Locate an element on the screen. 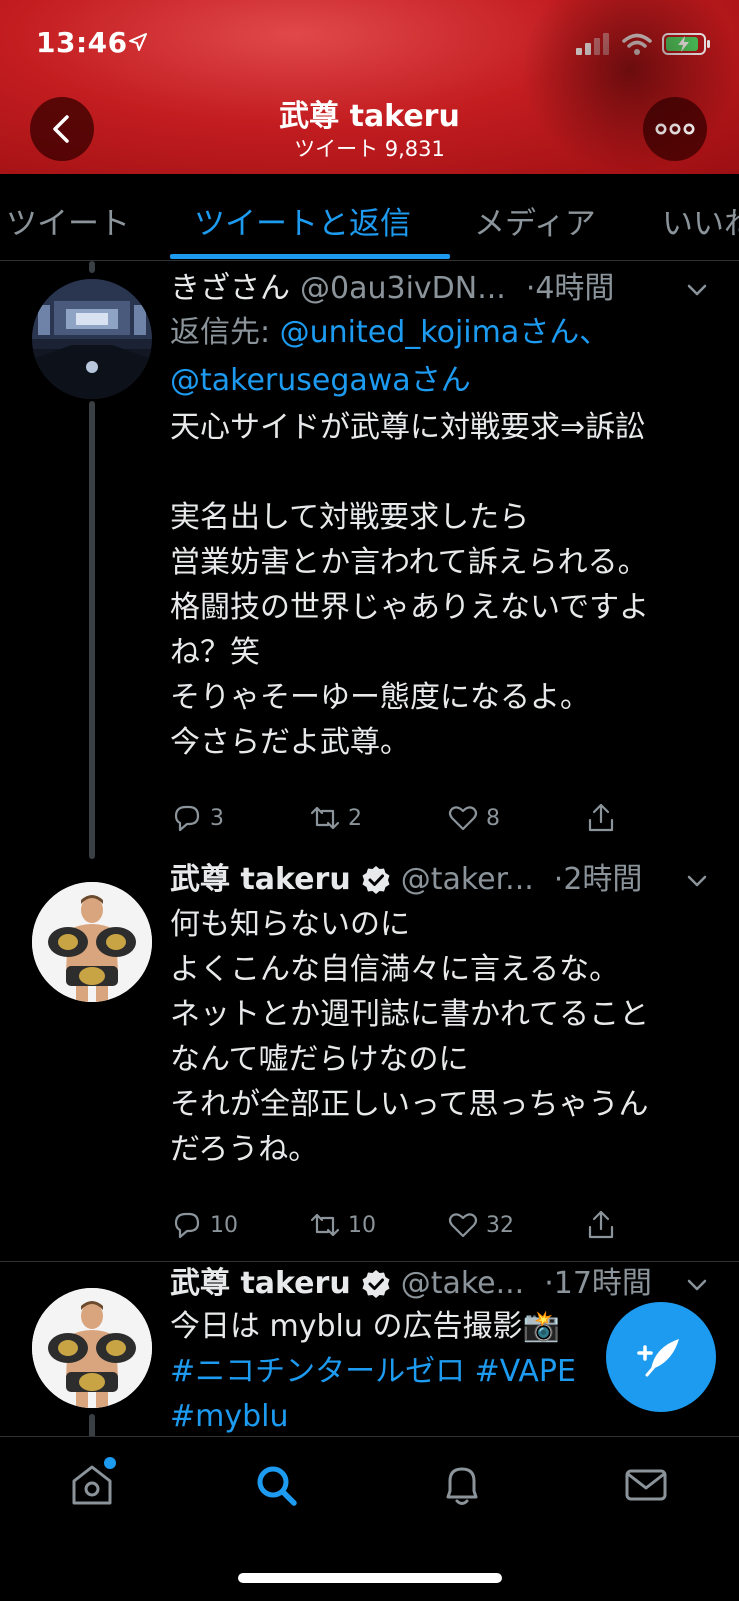 This screenshot has height=1601, width=739. reply-button: 3 is located at coordinates (197, 818).